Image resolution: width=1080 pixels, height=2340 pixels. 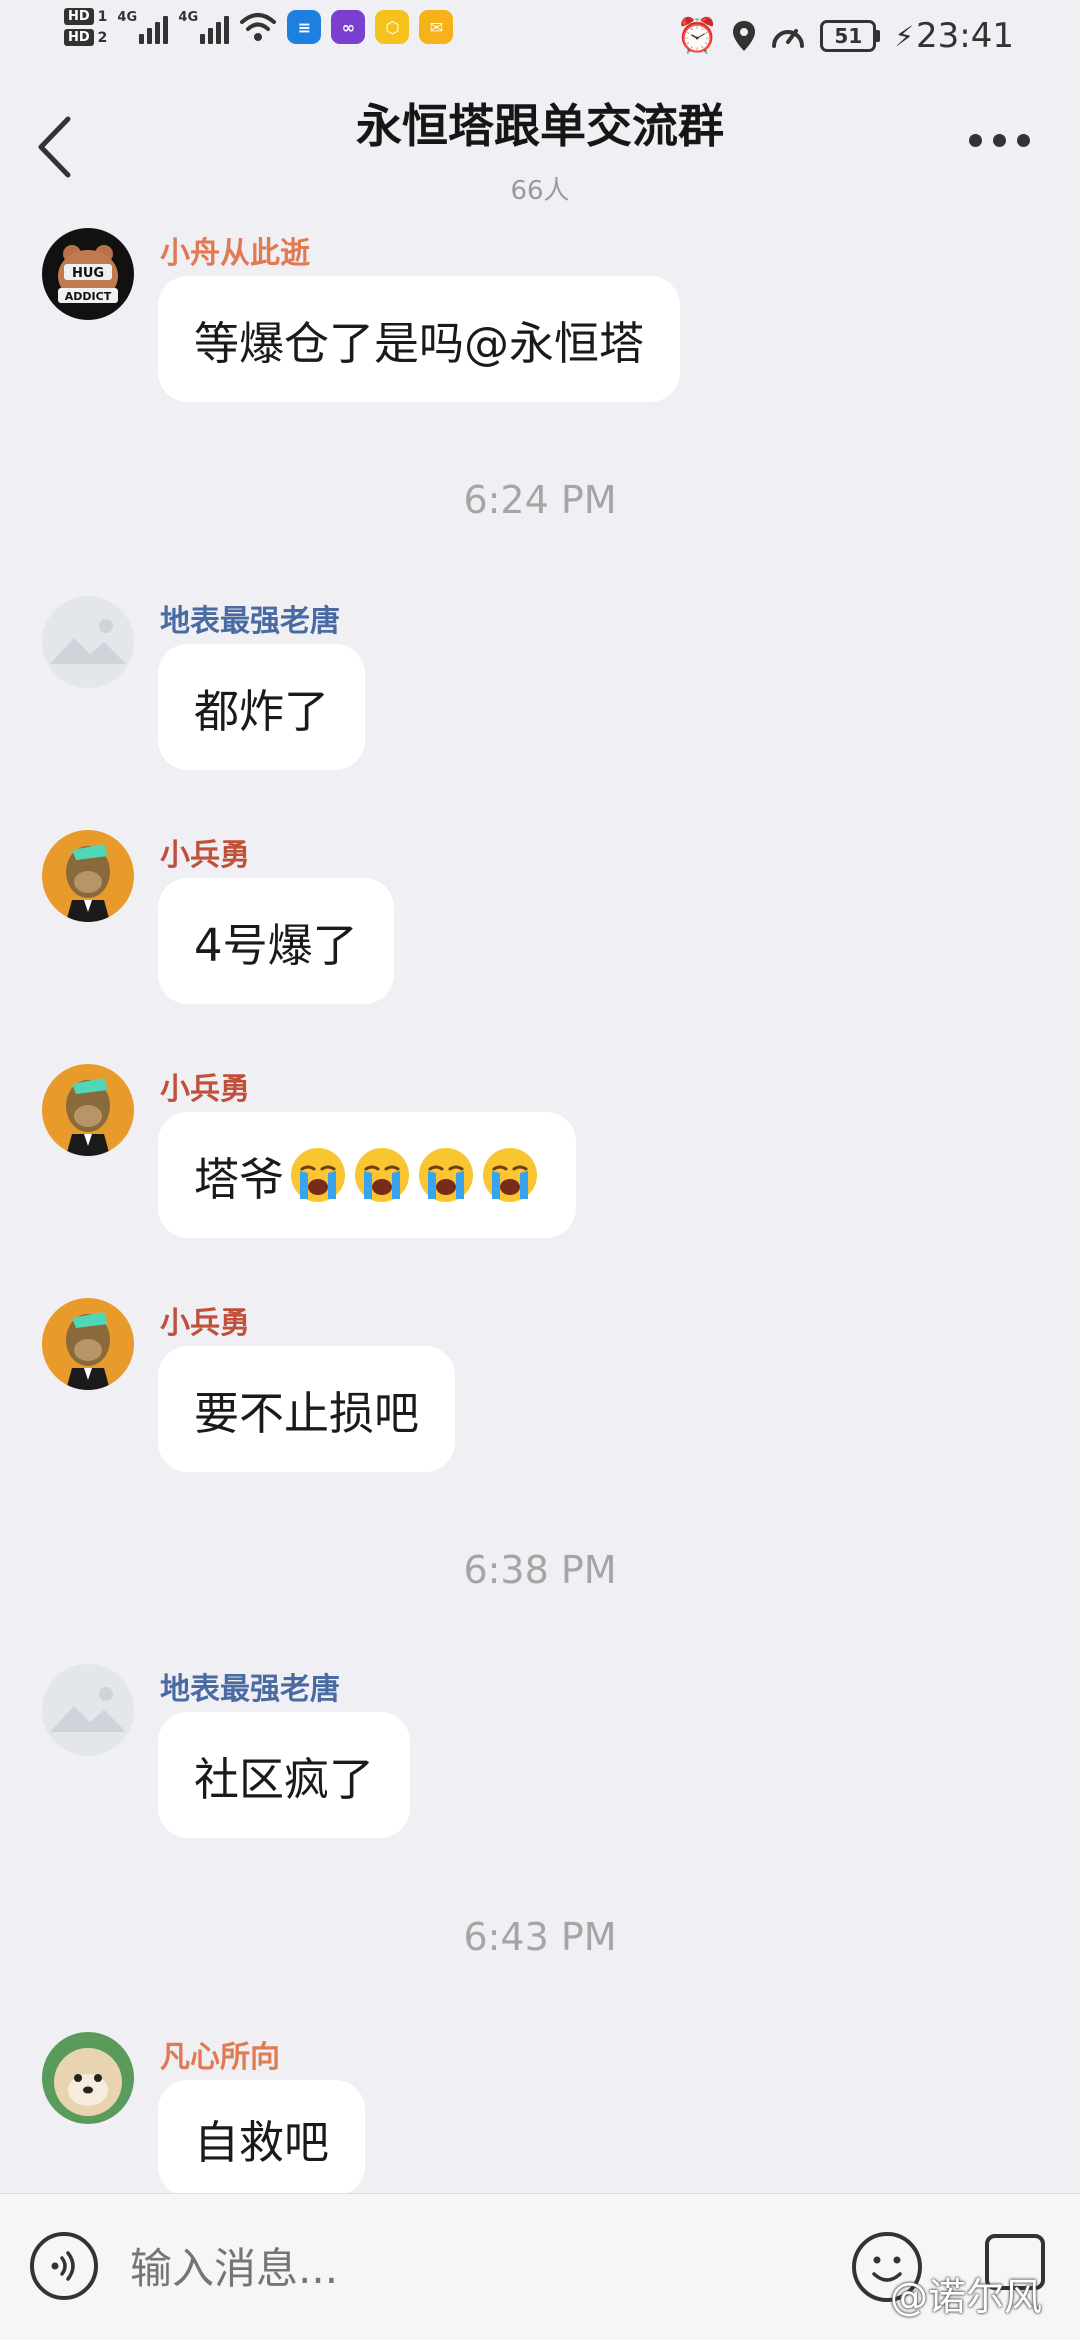 I want to click on timestamp: 6:43 PM, so click(x=540, y=1937).